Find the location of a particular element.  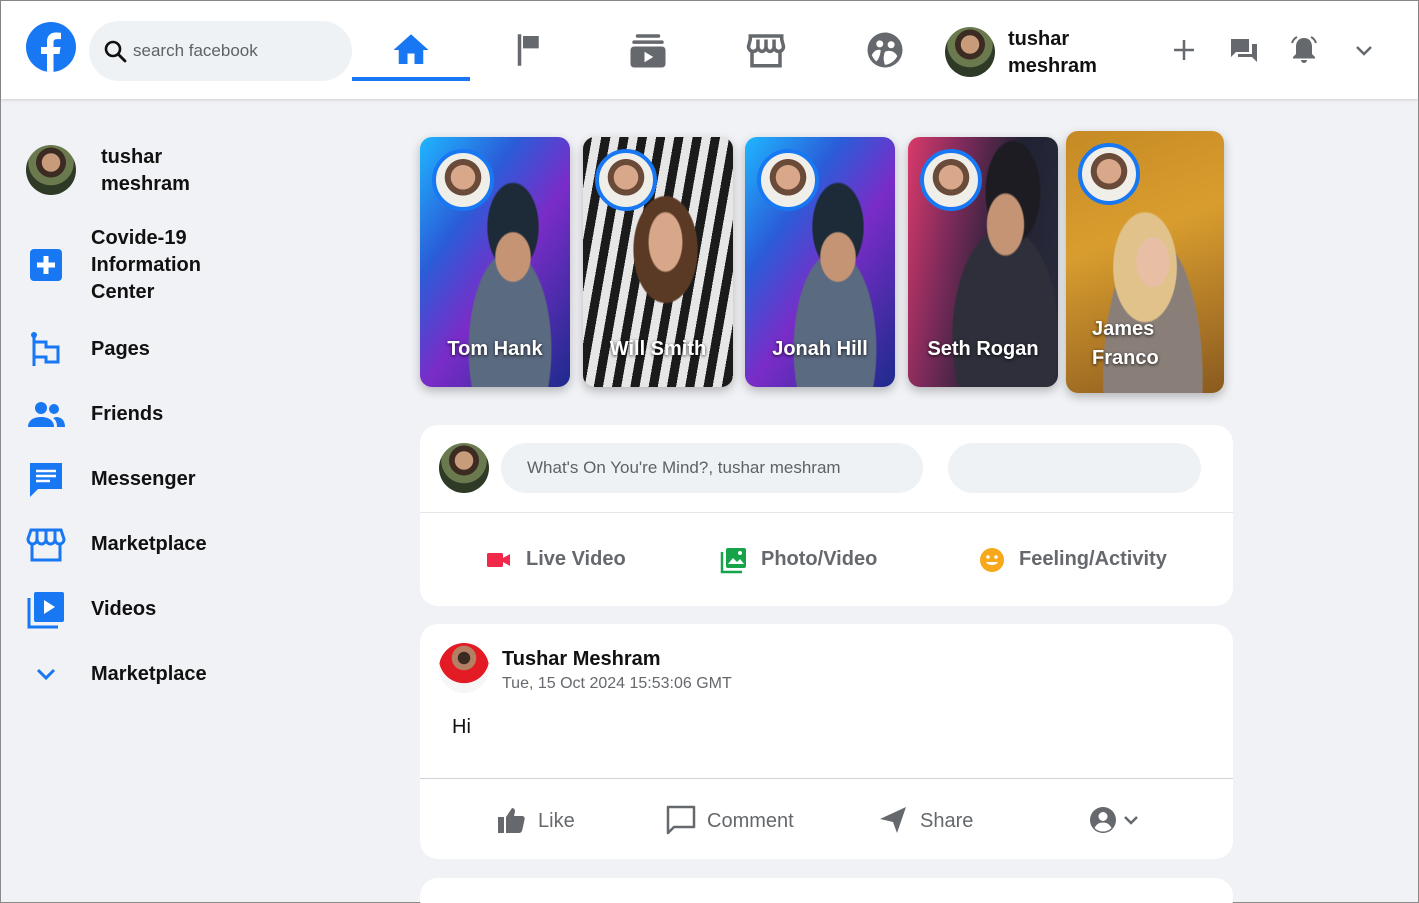

plus-icon is located at coordinates (1184, 50).